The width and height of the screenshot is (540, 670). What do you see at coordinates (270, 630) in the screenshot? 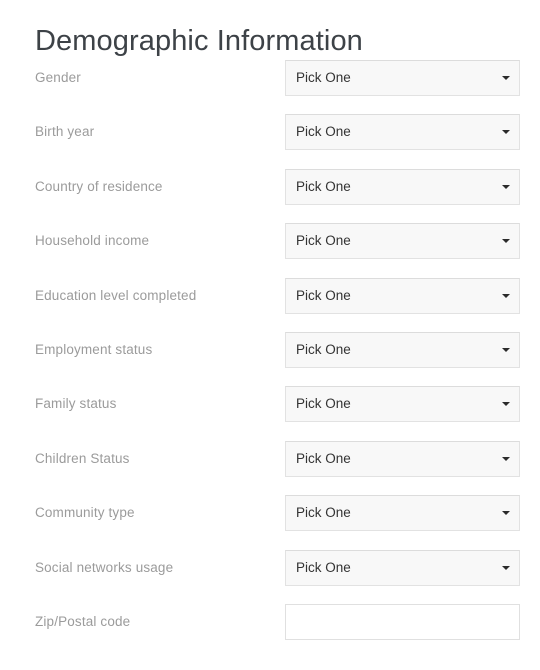
I see `form-row: Zip/Postal code` at bounding box center [270, 630].